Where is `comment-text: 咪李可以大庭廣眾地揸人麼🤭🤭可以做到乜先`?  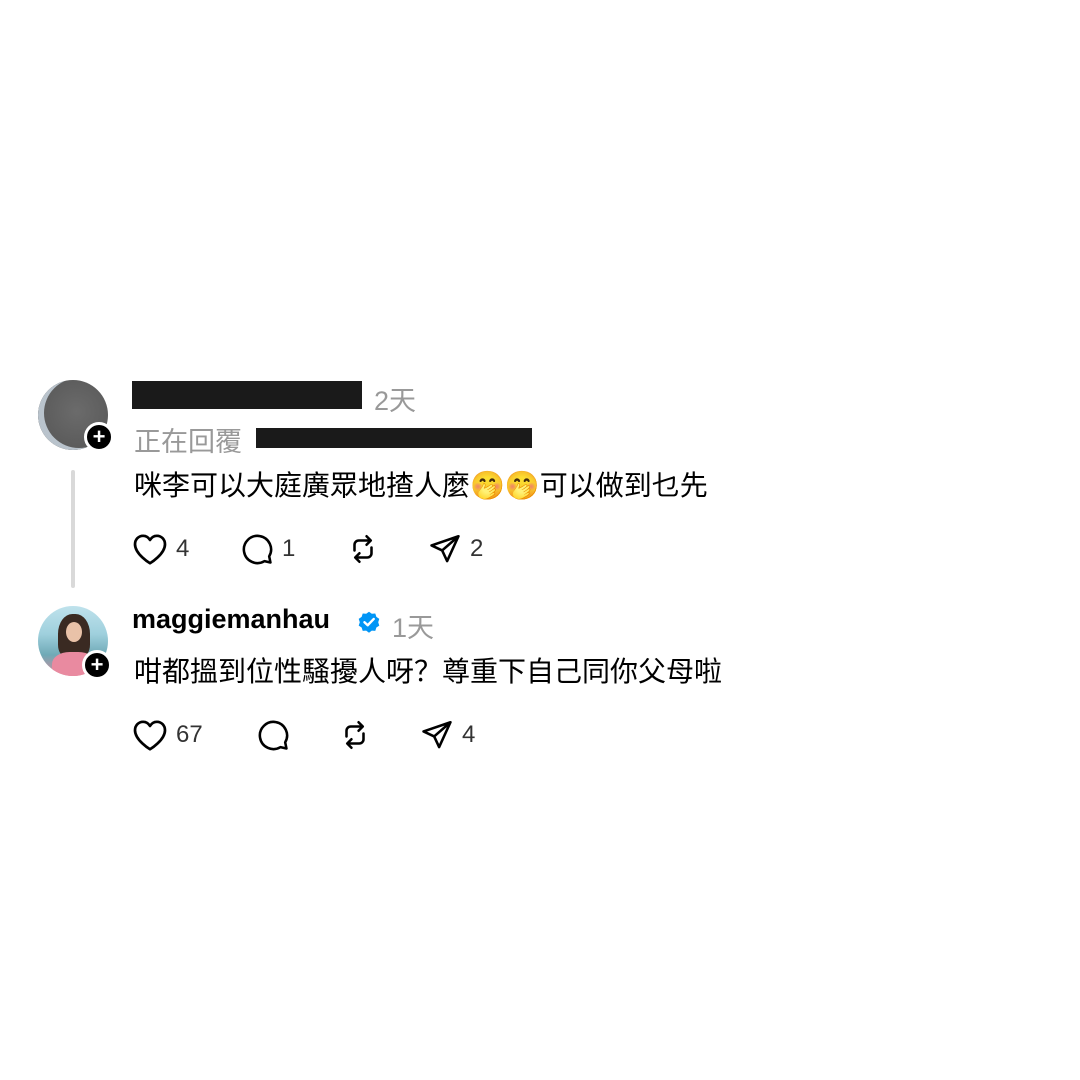
comment-text: 咪李可以大庭廣眾地揸人麼🤭🤭可以做到乜先 is located at coordinates (421, 485).